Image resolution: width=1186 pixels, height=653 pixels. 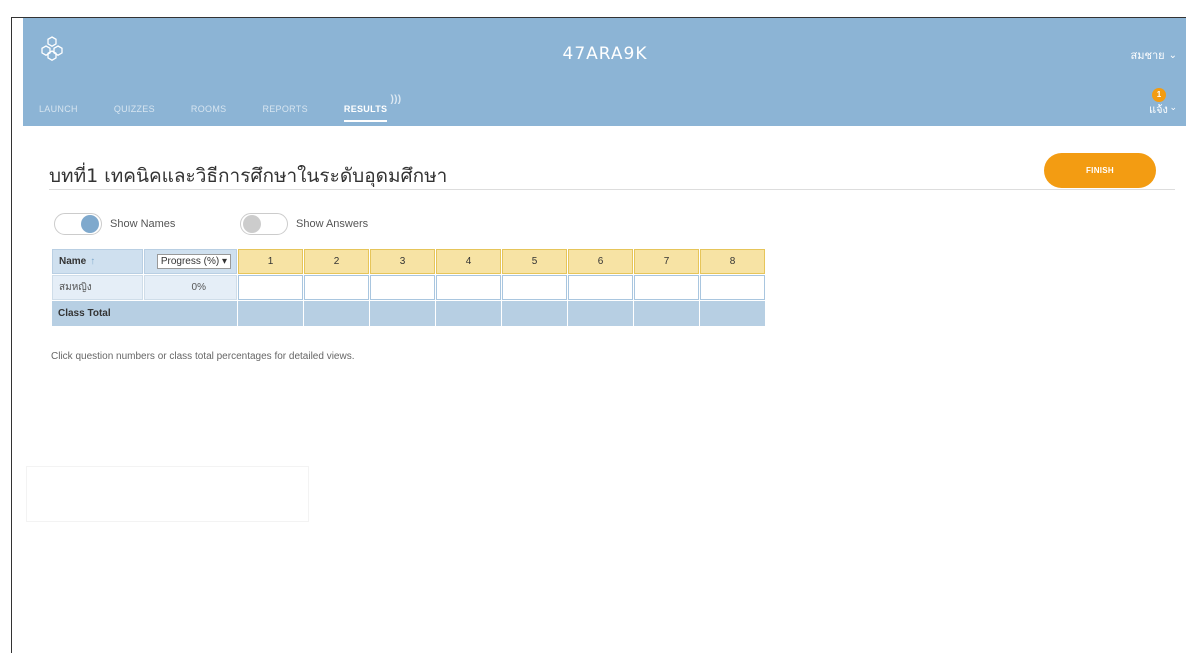 What do you see at coordinates (402, 261) in the screenshot?
I see `question-header-3: 3` at bounding box center [402, 261].